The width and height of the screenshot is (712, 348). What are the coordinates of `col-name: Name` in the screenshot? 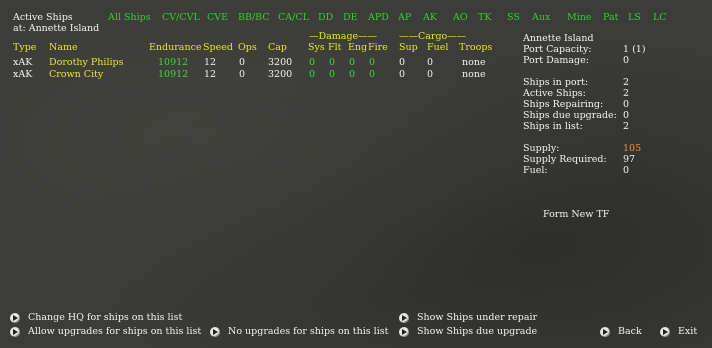 It's located at (63, 47).